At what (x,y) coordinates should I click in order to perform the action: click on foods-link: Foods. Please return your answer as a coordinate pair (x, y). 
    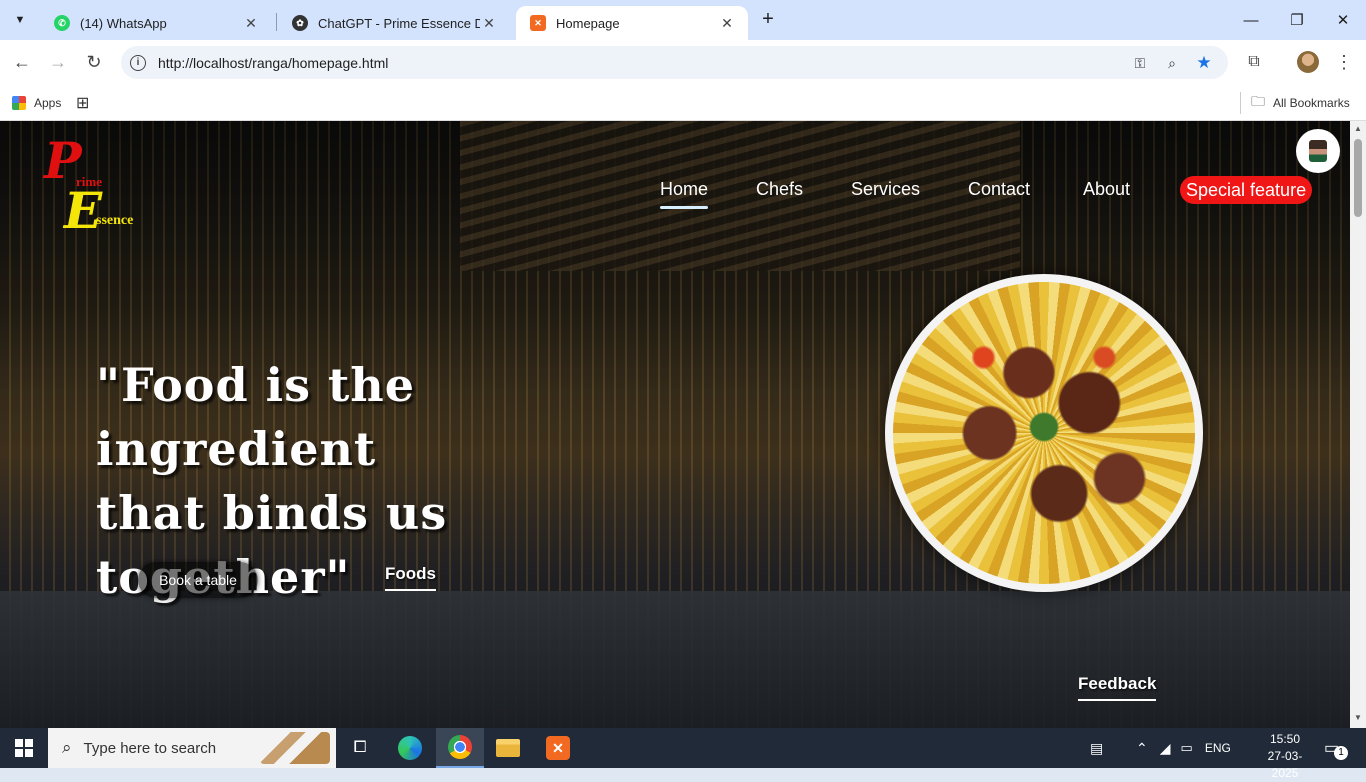
    Looking at the image, I should click on (410, 577).